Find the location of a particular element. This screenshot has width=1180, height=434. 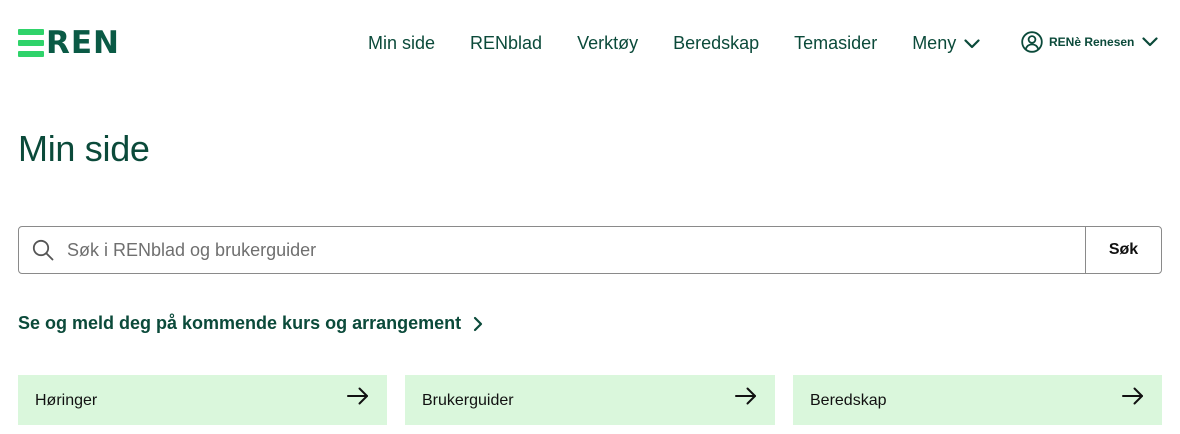

nav-item-meny: Meny is located at coordinates (946, 43).